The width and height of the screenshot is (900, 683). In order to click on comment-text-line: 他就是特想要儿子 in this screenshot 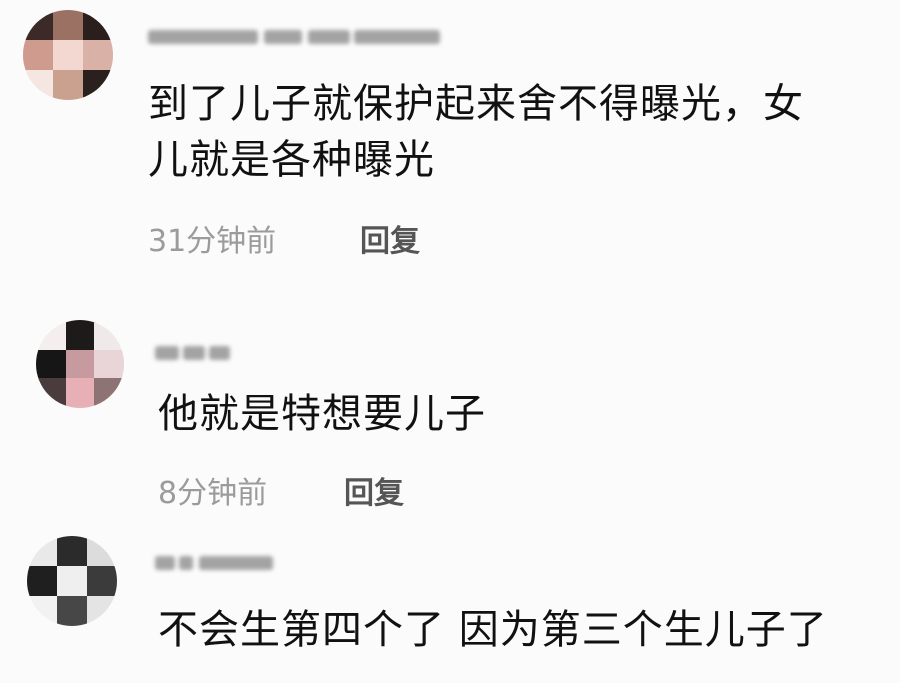, I will do `click(322, 414)`.